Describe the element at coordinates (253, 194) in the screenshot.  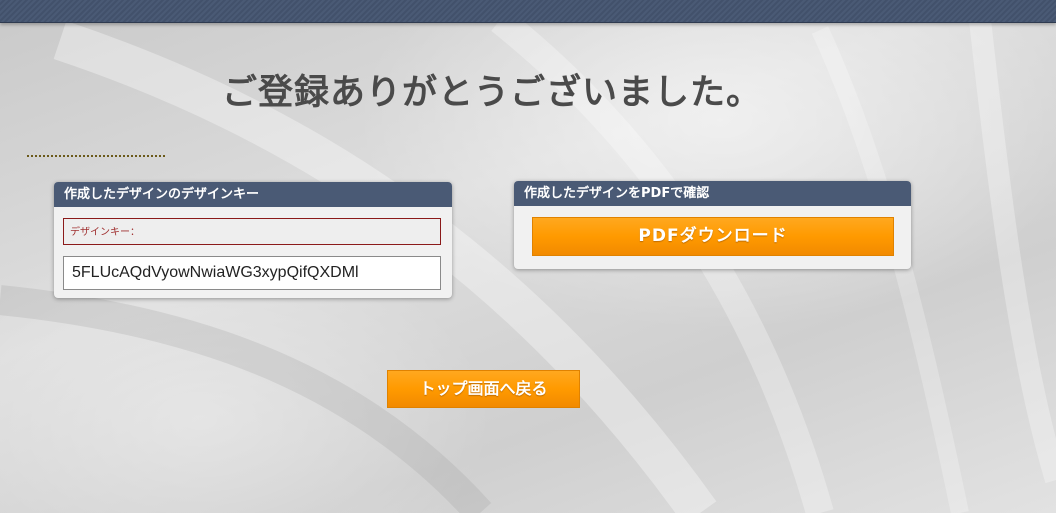
I see `design-key-panel-header: 作成したデザインのデザインキー` at that location.